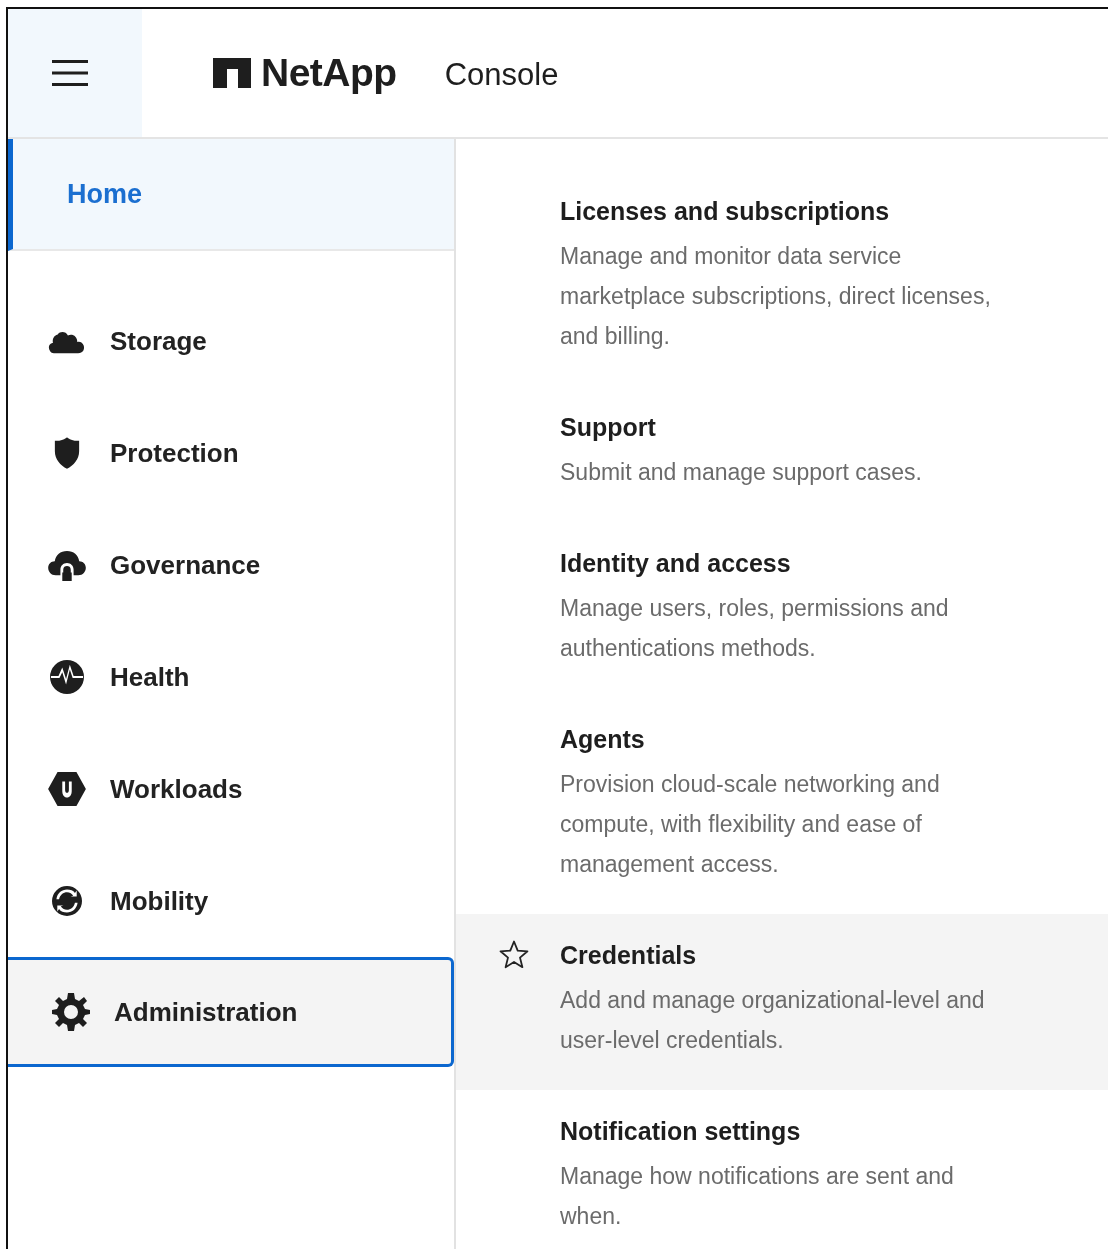 This screenshot has width=1108, height=1249. I want to click on menu-item: Notification settings Manage how notifications are sent and when., so click(782, 1169).